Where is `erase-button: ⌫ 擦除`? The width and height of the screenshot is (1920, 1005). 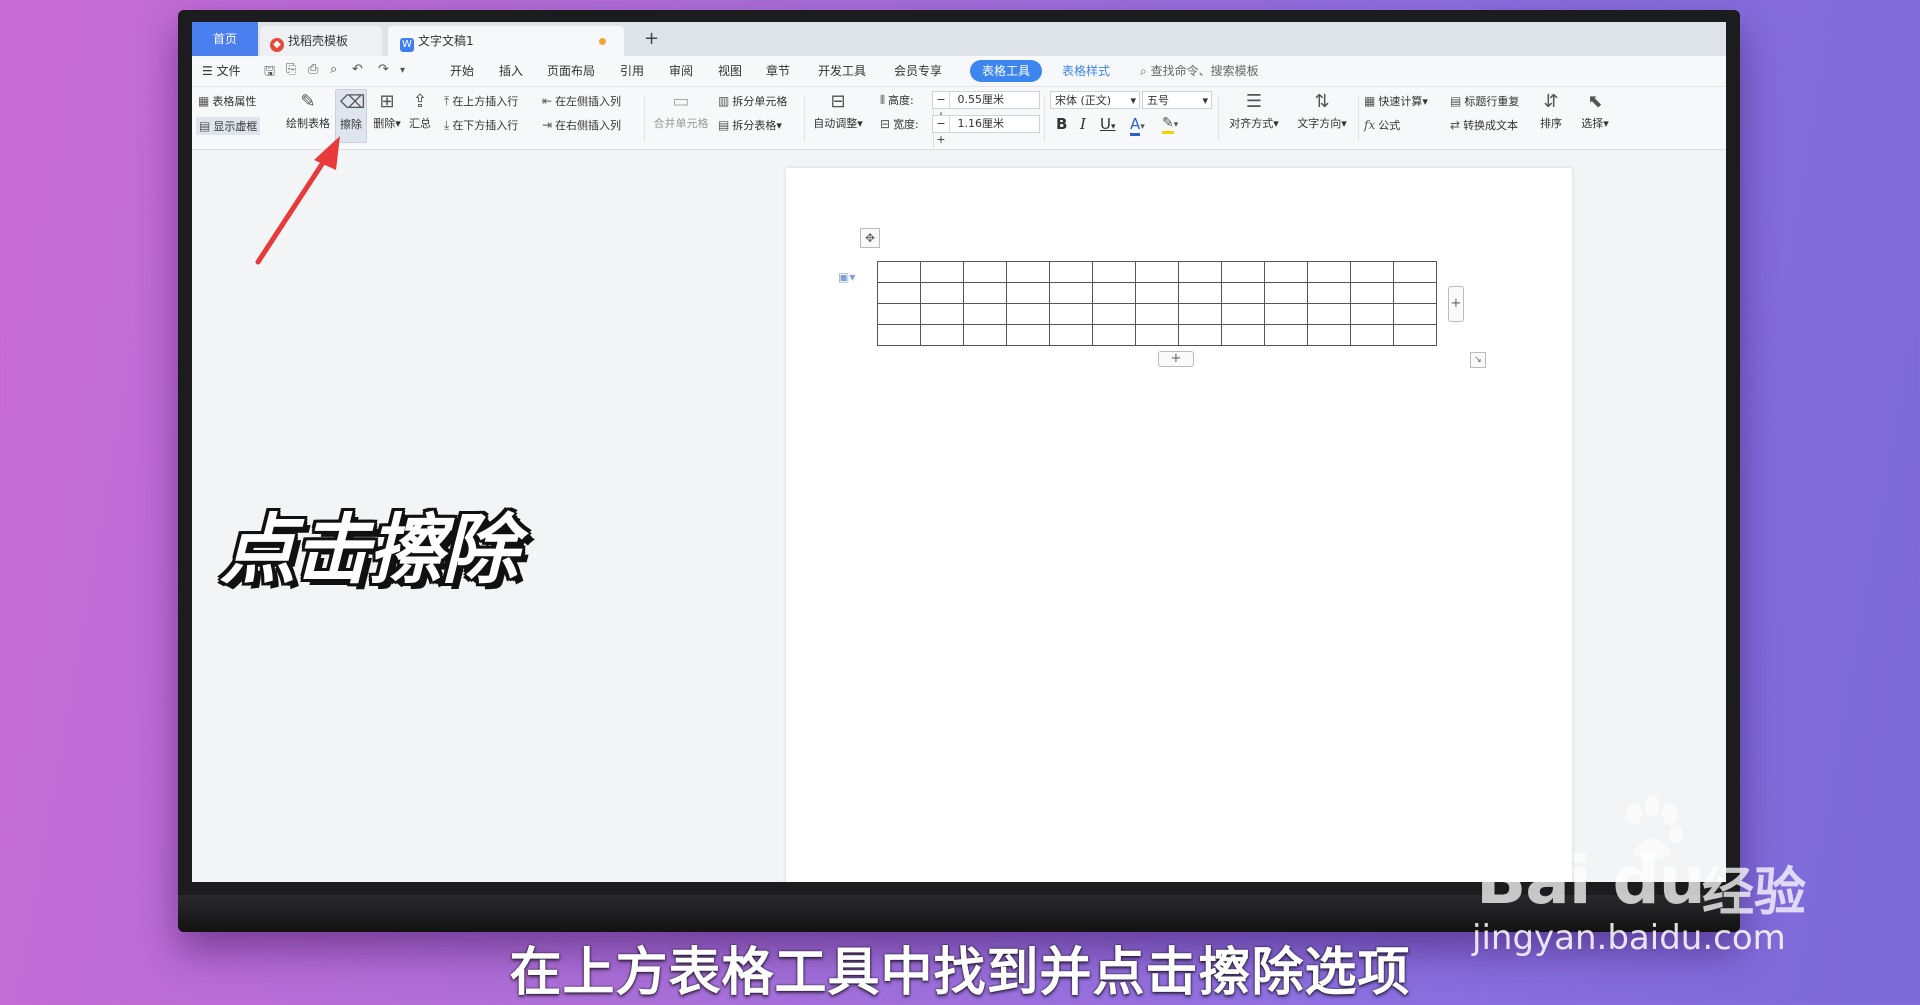 erase-button: ⌫ 擦除 is located at coordinates (351, 116).